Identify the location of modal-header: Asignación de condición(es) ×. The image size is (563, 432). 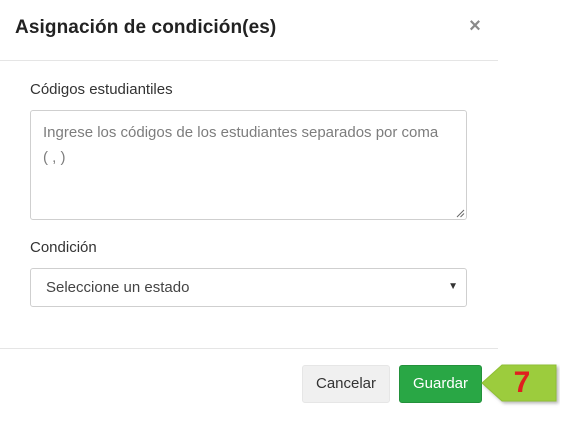
(249, 30).